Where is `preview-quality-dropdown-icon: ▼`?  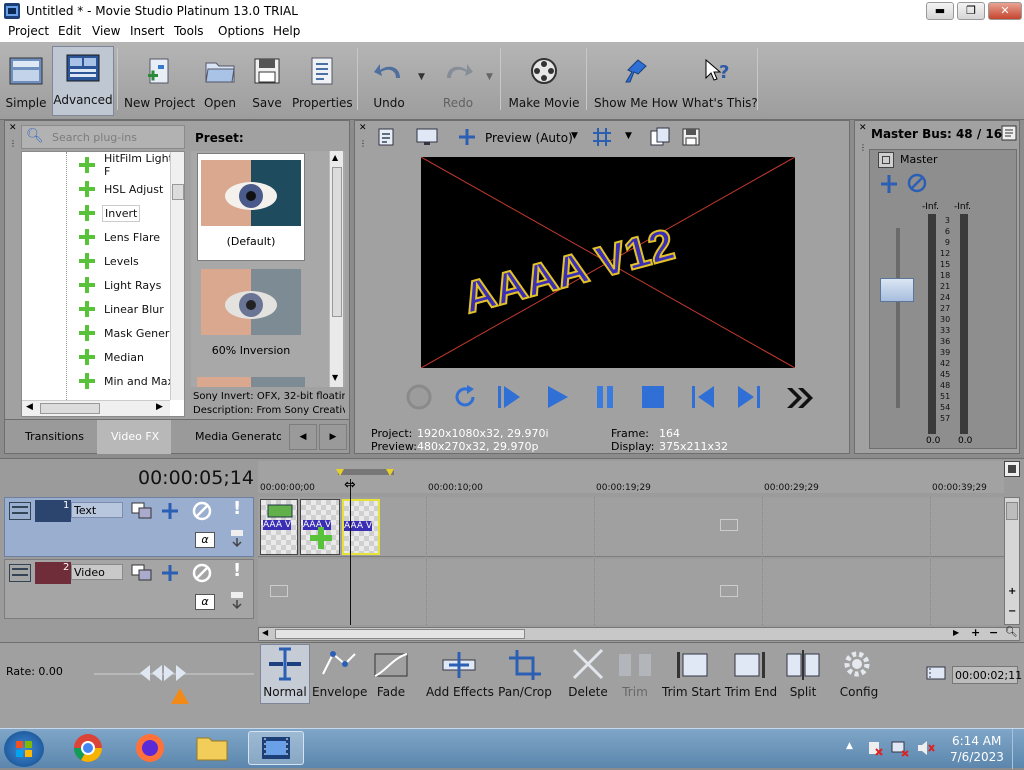 preview-quality-dropdown-icon: ▼ is located at coordinates (574, 136).